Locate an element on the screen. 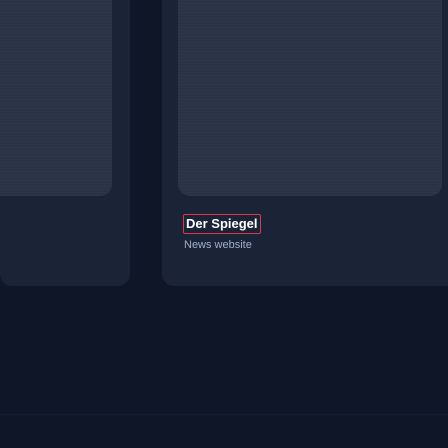 The height and width of the screenshot is (448, 448). result-thumbnail-left is located at coordinates (56, 98).